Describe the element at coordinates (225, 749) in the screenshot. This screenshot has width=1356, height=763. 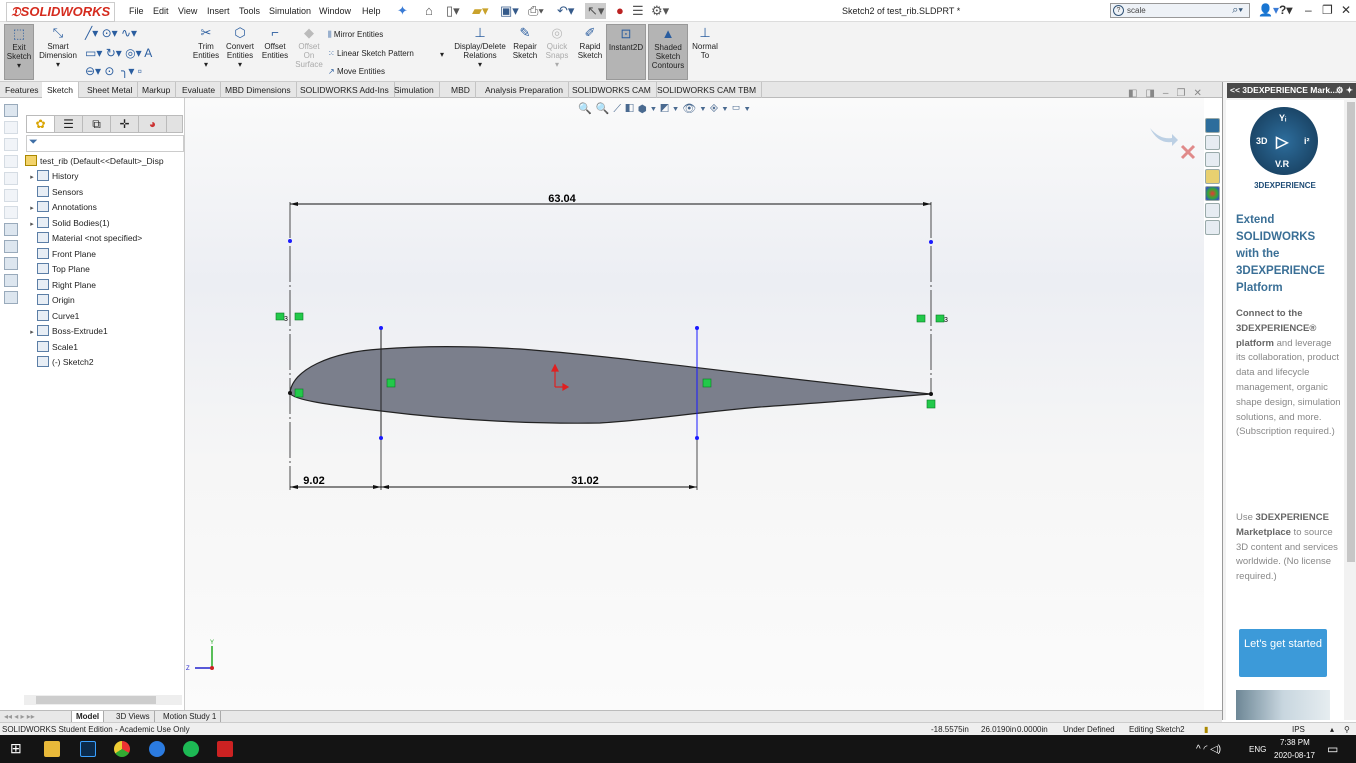
I see `solidworks-taskbar-icon` at that location.